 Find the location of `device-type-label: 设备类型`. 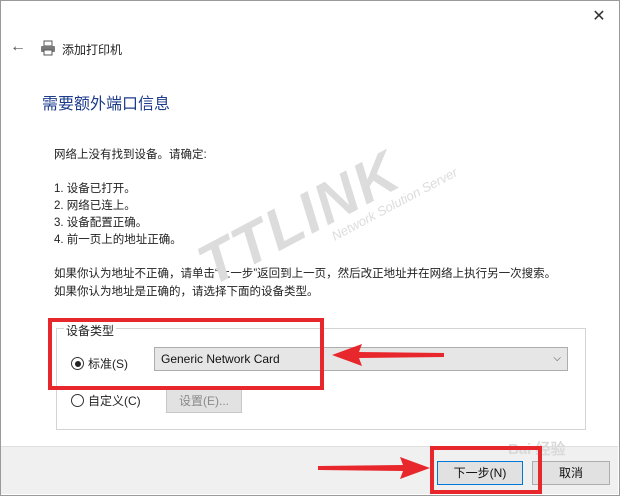

device-type-label: 设备类型 is located at coordinates (90, 330).